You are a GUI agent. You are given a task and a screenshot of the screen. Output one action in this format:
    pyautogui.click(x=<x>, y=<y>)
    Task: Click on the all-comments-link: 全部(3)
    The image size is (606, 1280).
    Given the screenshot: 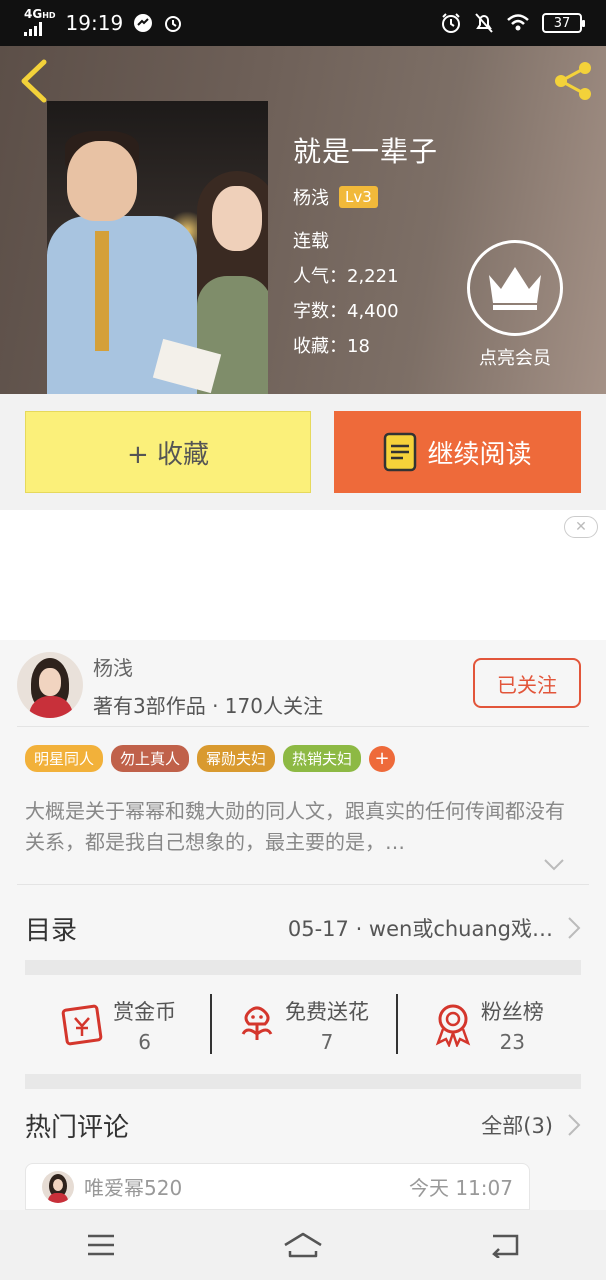 What is the action you would take?
    pyautogui.click(x=517, y=1125)
    